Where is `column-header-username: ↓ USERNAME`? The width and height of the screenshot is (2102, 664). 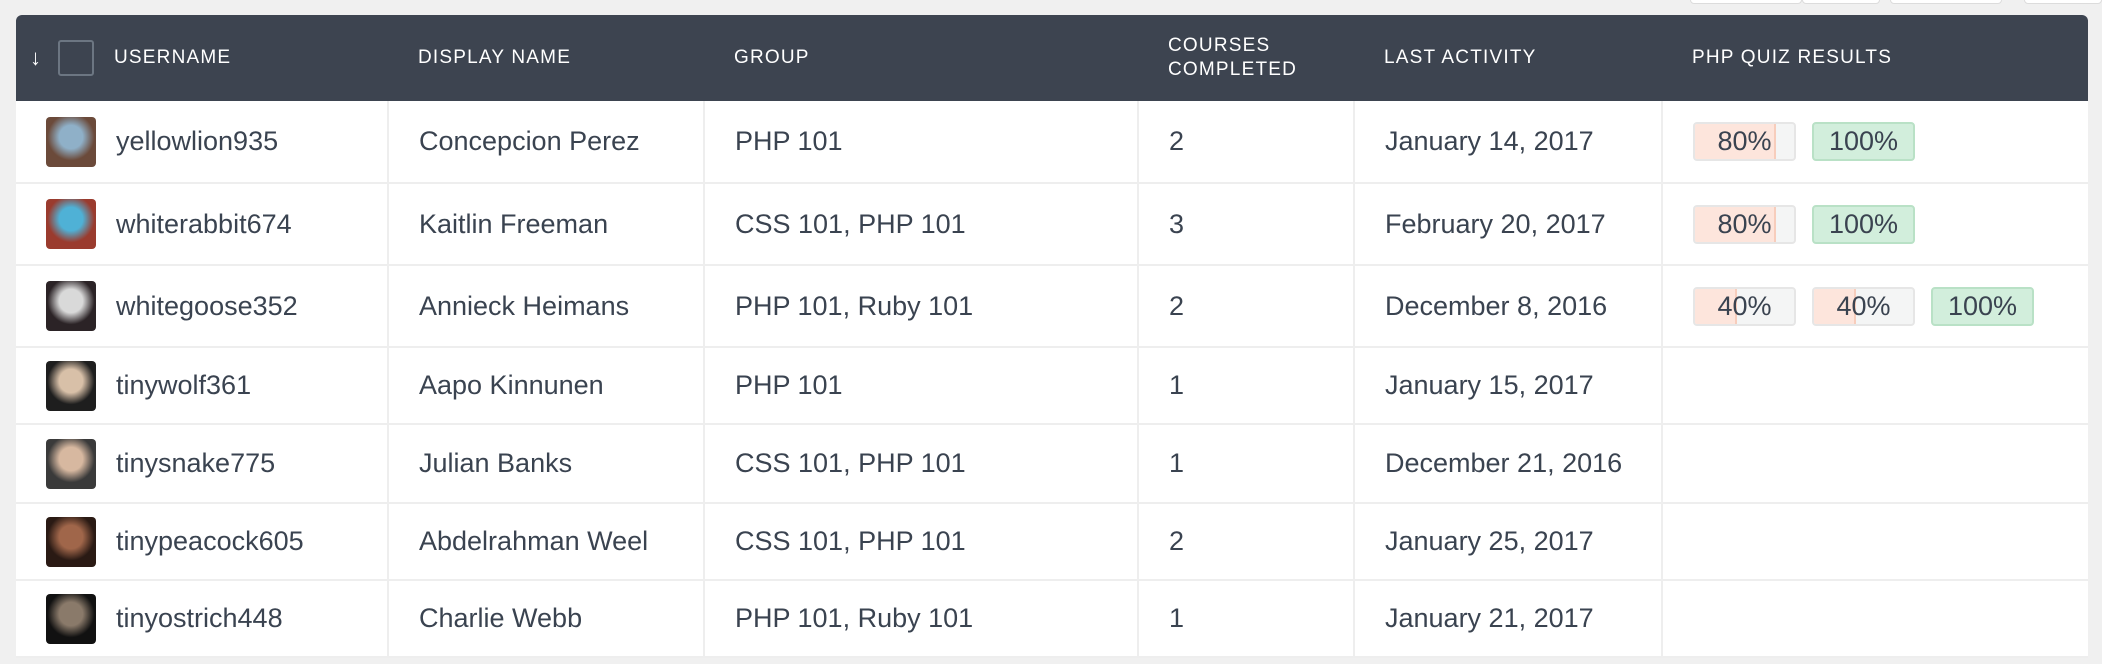 column-header-username: ↓ USERNAME is located at coordinates (202, 58).